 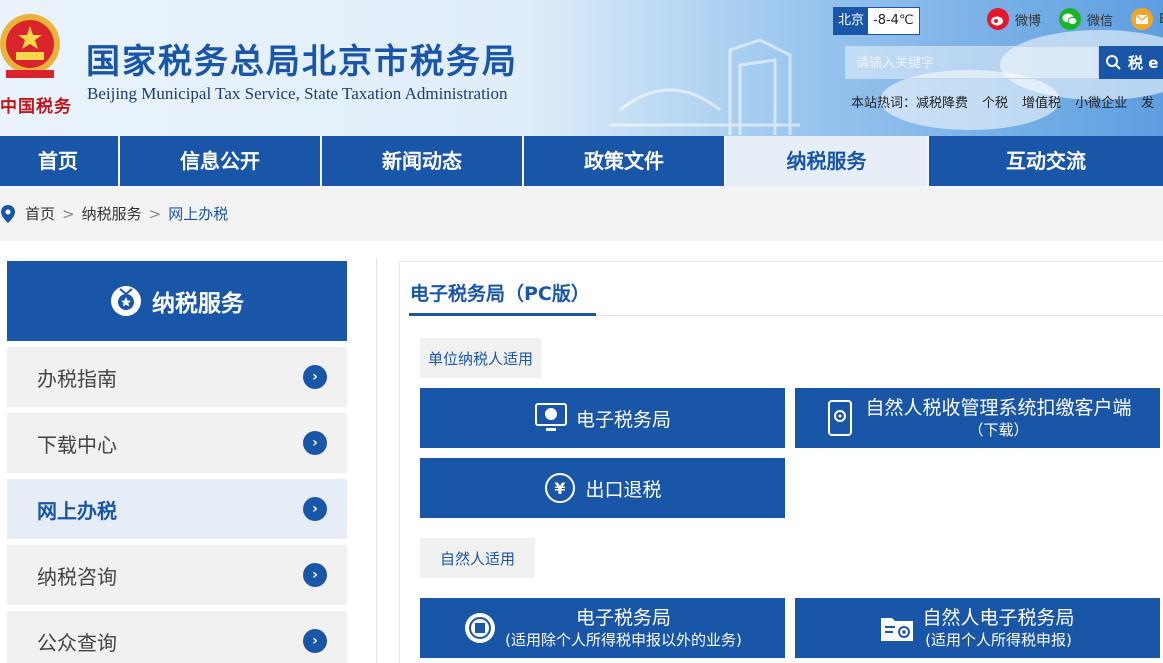 I want to click on individual-e-tax-sublabel: (适用除个人所得税申报以外的业务), so click(x=623, y=639).